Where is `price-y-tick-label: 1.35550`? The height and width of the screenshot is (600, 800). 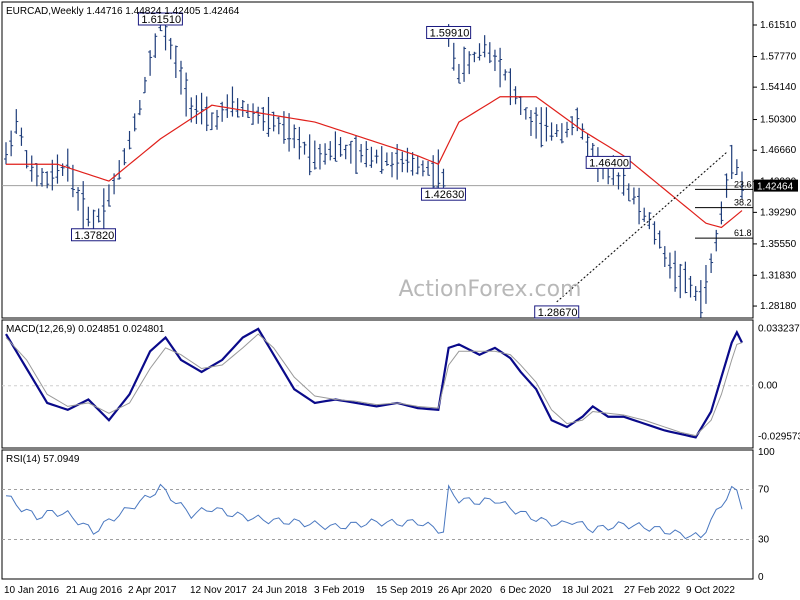 price-y-tick-label: 1.35550 is located at coordinates (778, 244).